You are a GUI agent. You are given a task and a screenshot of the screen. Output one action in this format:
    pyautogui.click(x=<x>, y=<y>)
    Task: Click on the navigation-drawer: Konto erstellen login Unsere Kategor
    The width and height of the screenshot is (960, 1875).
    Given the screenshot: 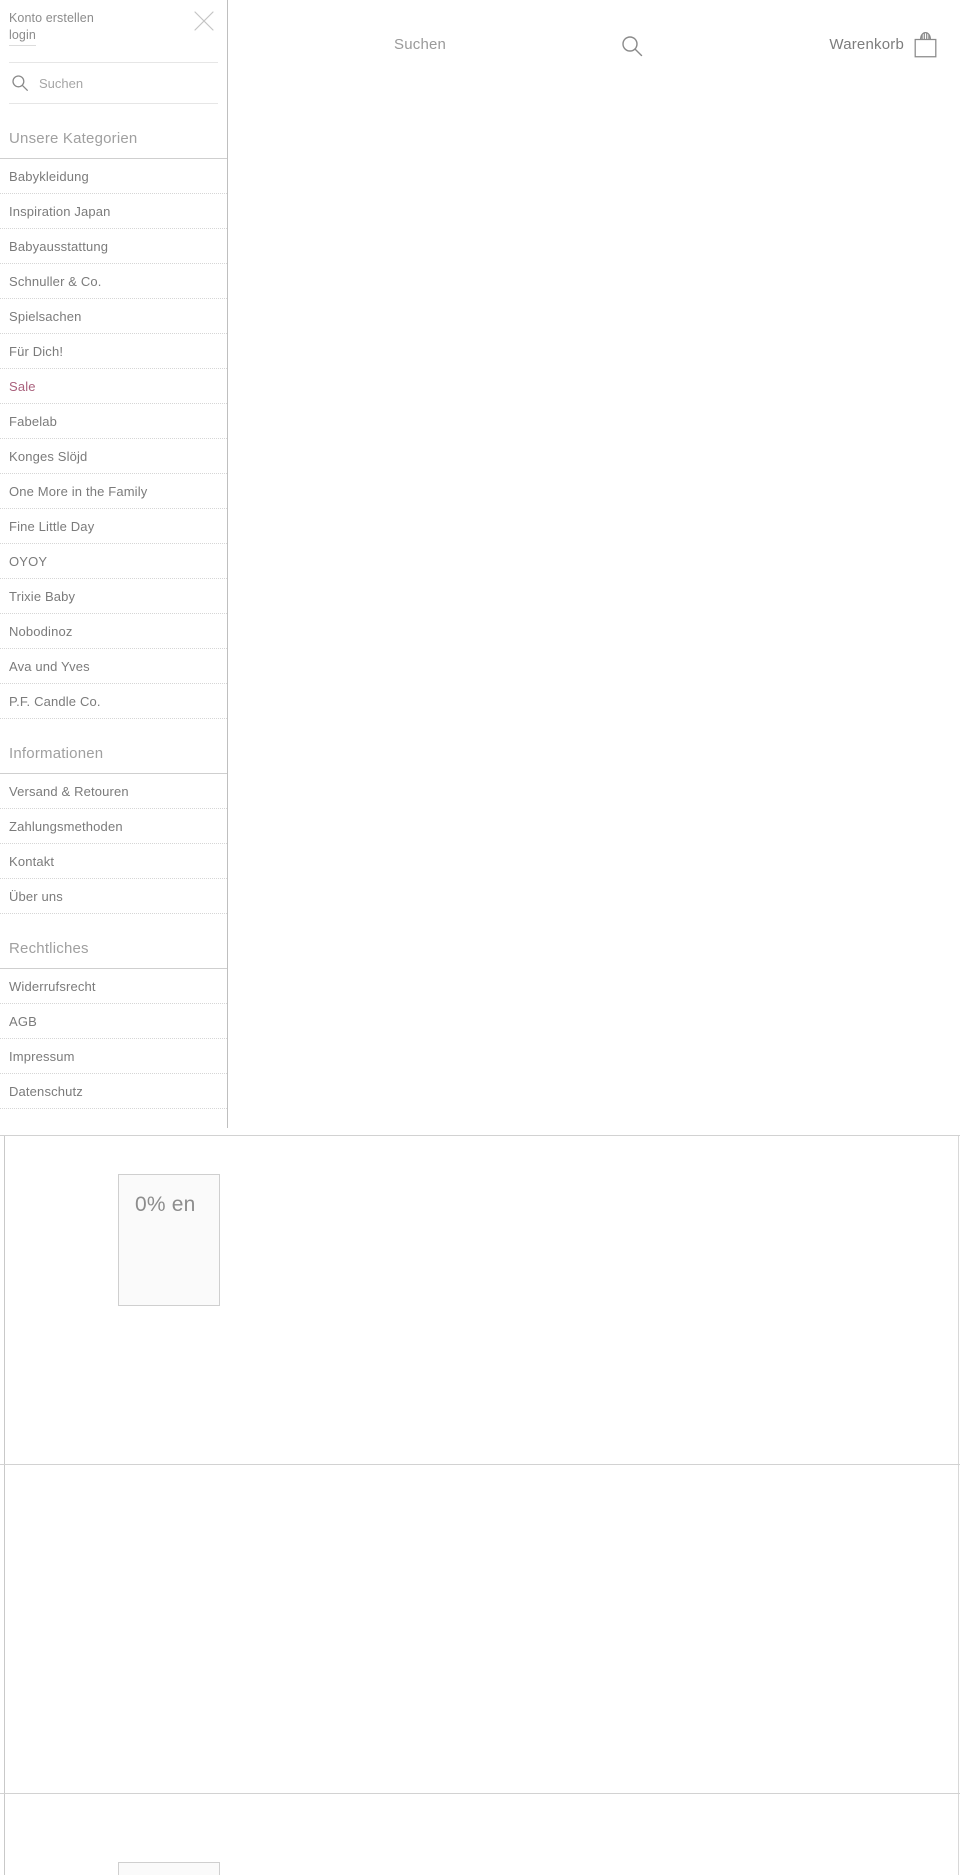 What is the action you would take?
    pyautogui.click(x=114, y=564)
    